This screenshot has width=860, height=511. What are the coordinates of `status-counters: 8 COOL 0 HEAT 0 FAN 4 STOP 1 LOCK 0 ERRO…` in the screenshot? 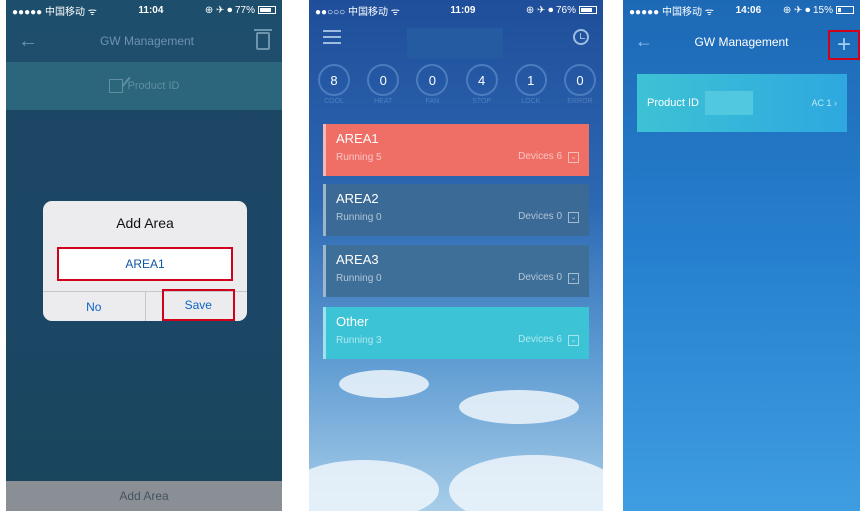 It's located at (457, 86).